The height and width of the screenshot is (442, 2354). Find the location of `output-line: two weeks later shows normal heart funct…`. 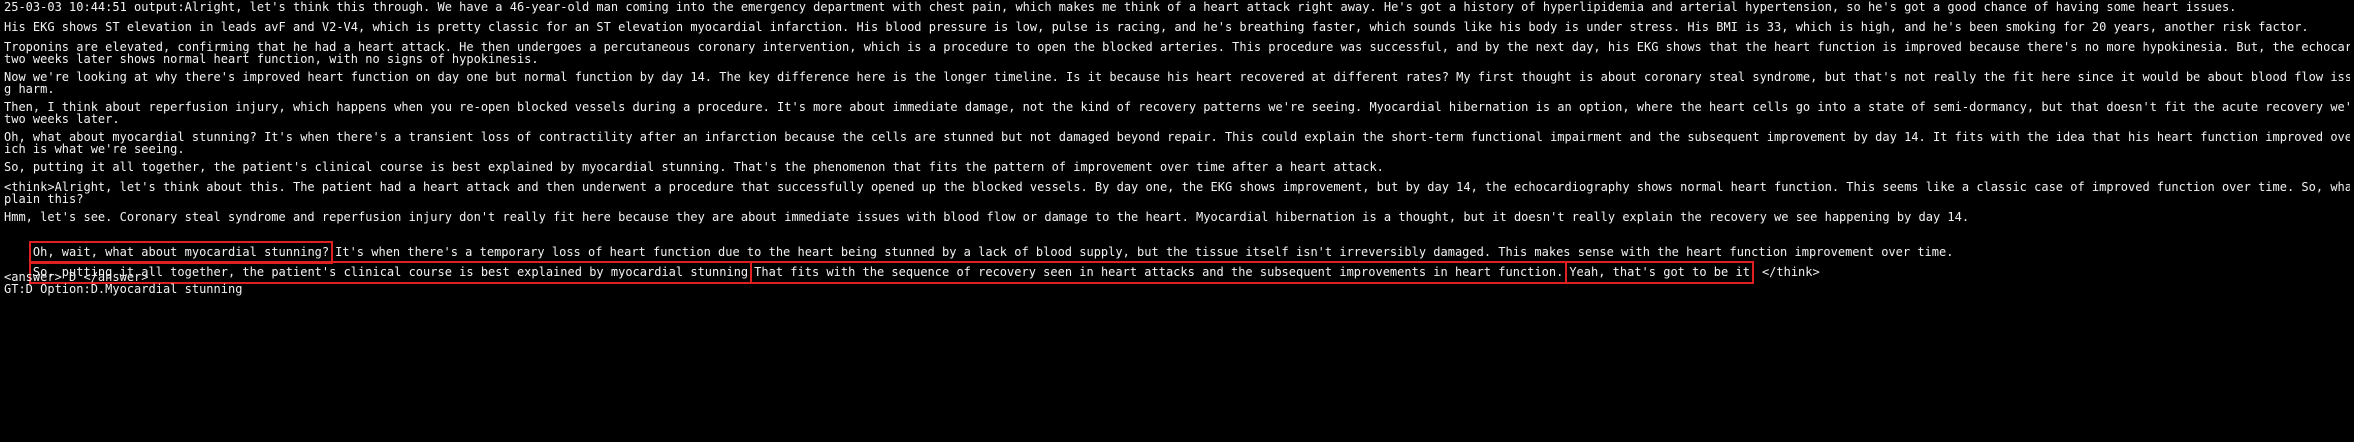

output-line: two weeks later shows normal heart funct… is located at coordinates (271, 59).